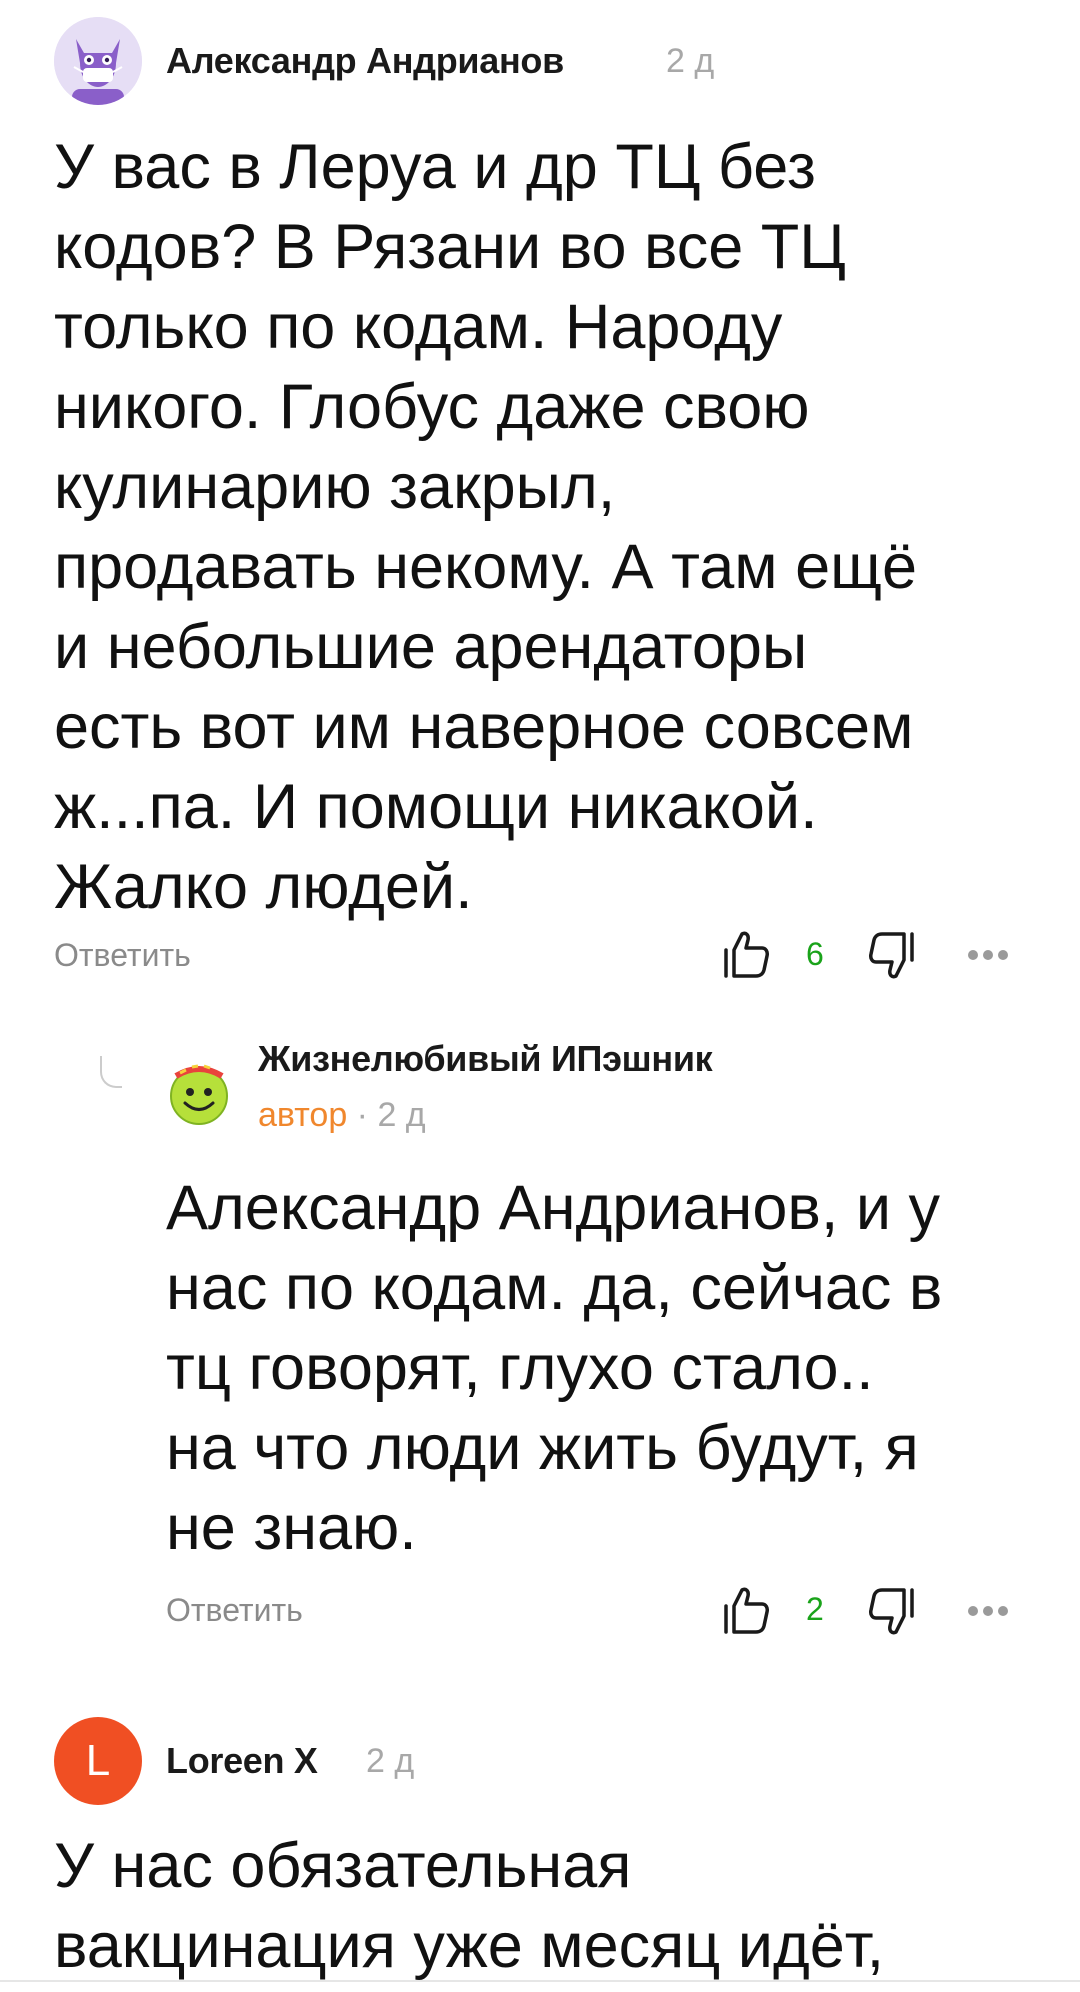 This screenshot has height=1992, width=1080. Describe the element at coordinates (242, 1761) in the screenshot. I see `author-name: Loreen X` at that location.